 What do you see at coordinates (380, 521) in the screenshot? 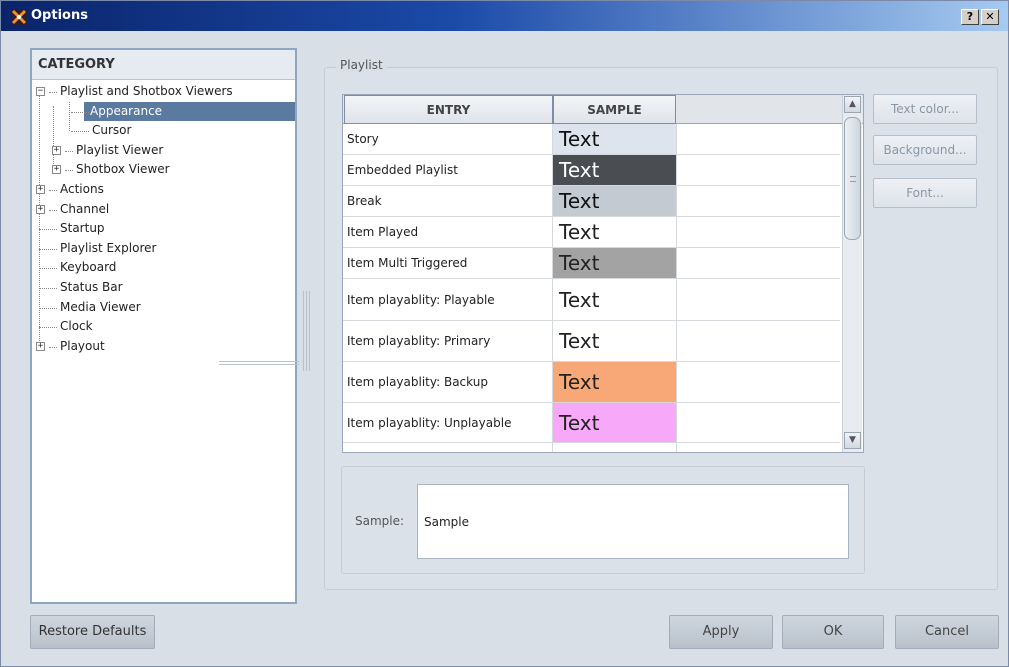
I see `sample-label: Sample:` at bounding box center [380, 521].